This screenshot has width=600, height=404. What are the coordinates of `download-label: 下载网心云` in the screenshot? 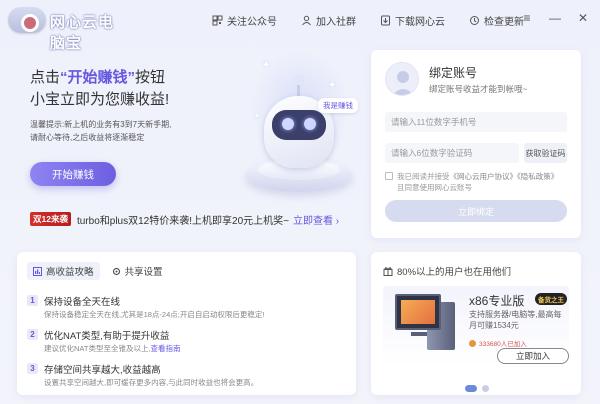 It's located at (420, 22).